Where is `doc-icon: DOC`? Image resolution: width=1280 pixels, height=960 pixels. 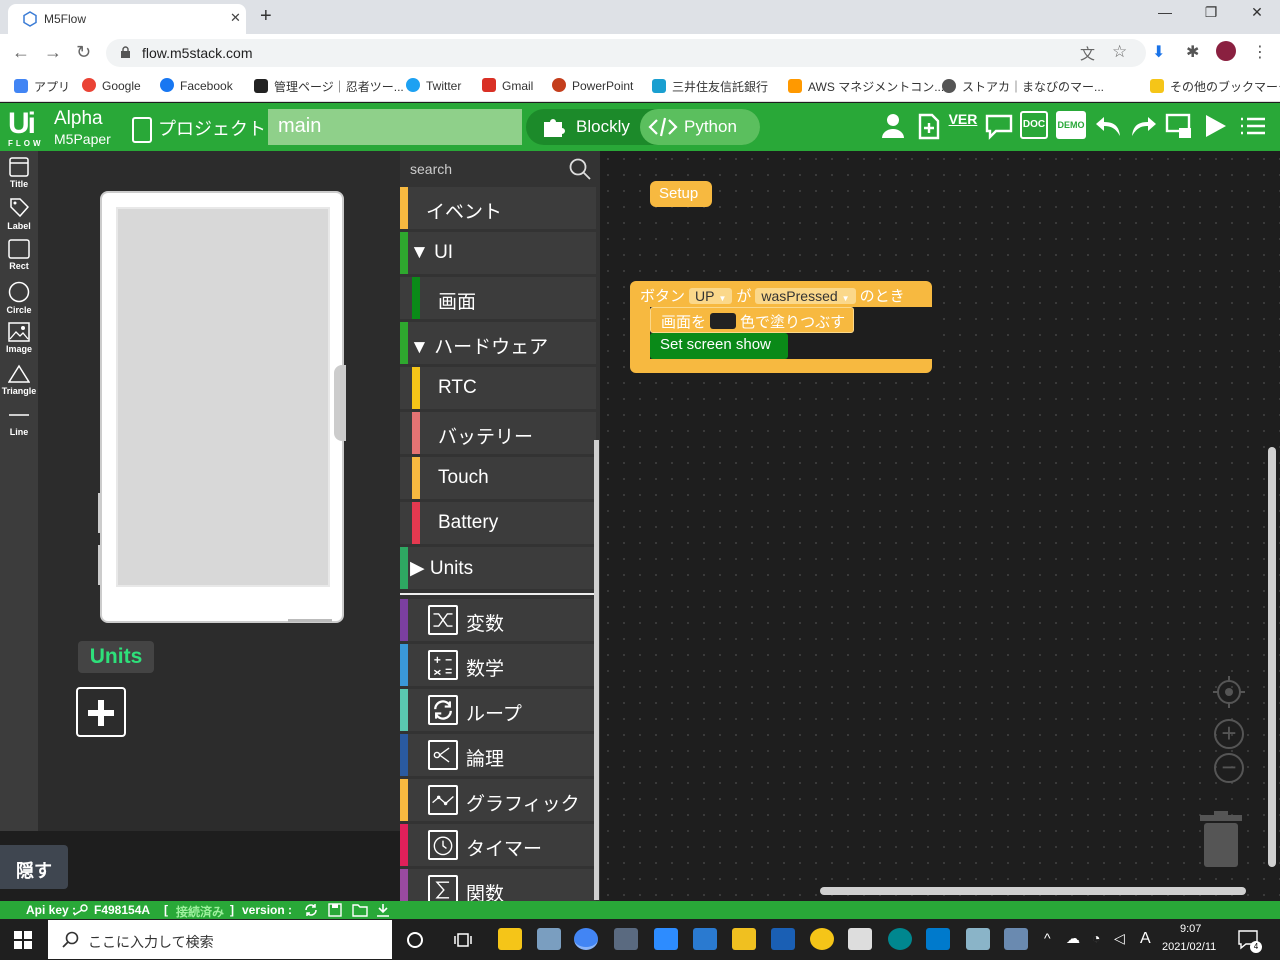
doc-icon: DOC is located at coordinates (1034, 125).